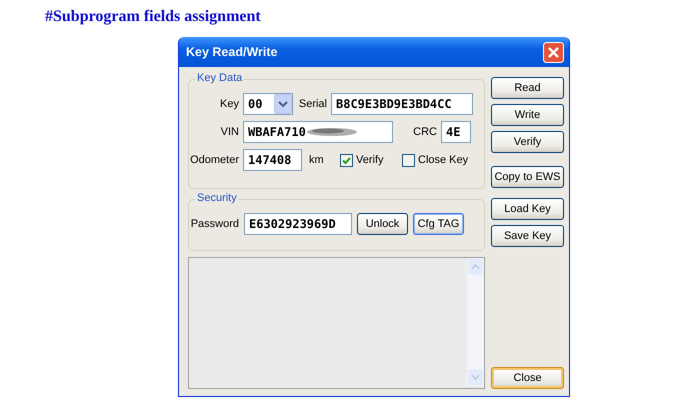  What do you see at coordinates (229, 132) in the screenshot?
I see `vin-label: VIN` at bounding box center [229, 132].